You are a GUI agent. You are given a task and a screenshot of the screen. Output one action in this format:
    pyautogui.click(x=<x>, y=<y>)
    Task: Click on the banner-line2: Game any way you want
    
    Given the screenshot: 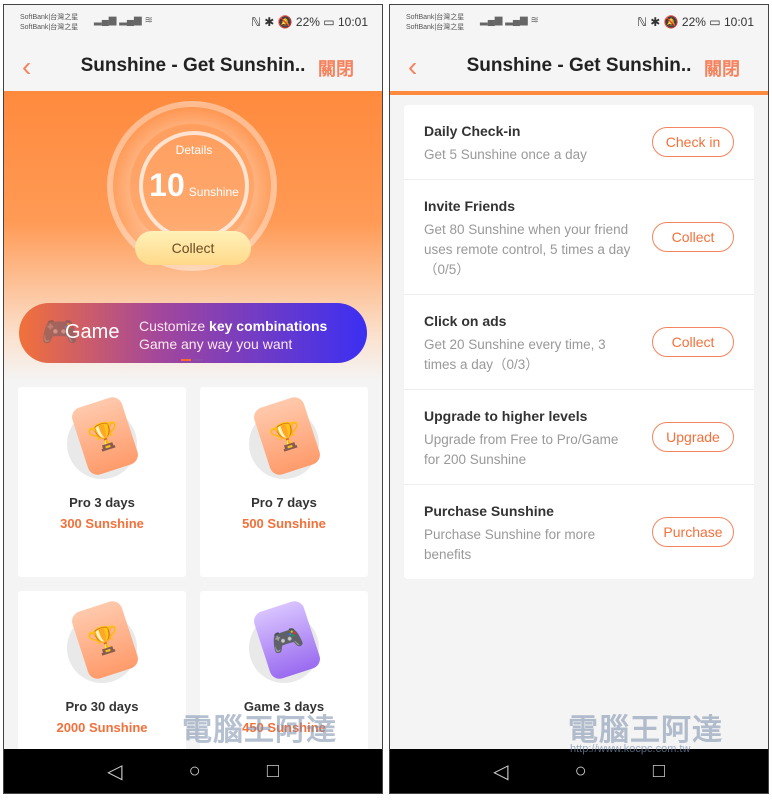 What is the action you would take?
    pyautogui.click(x=216, y=344)
    